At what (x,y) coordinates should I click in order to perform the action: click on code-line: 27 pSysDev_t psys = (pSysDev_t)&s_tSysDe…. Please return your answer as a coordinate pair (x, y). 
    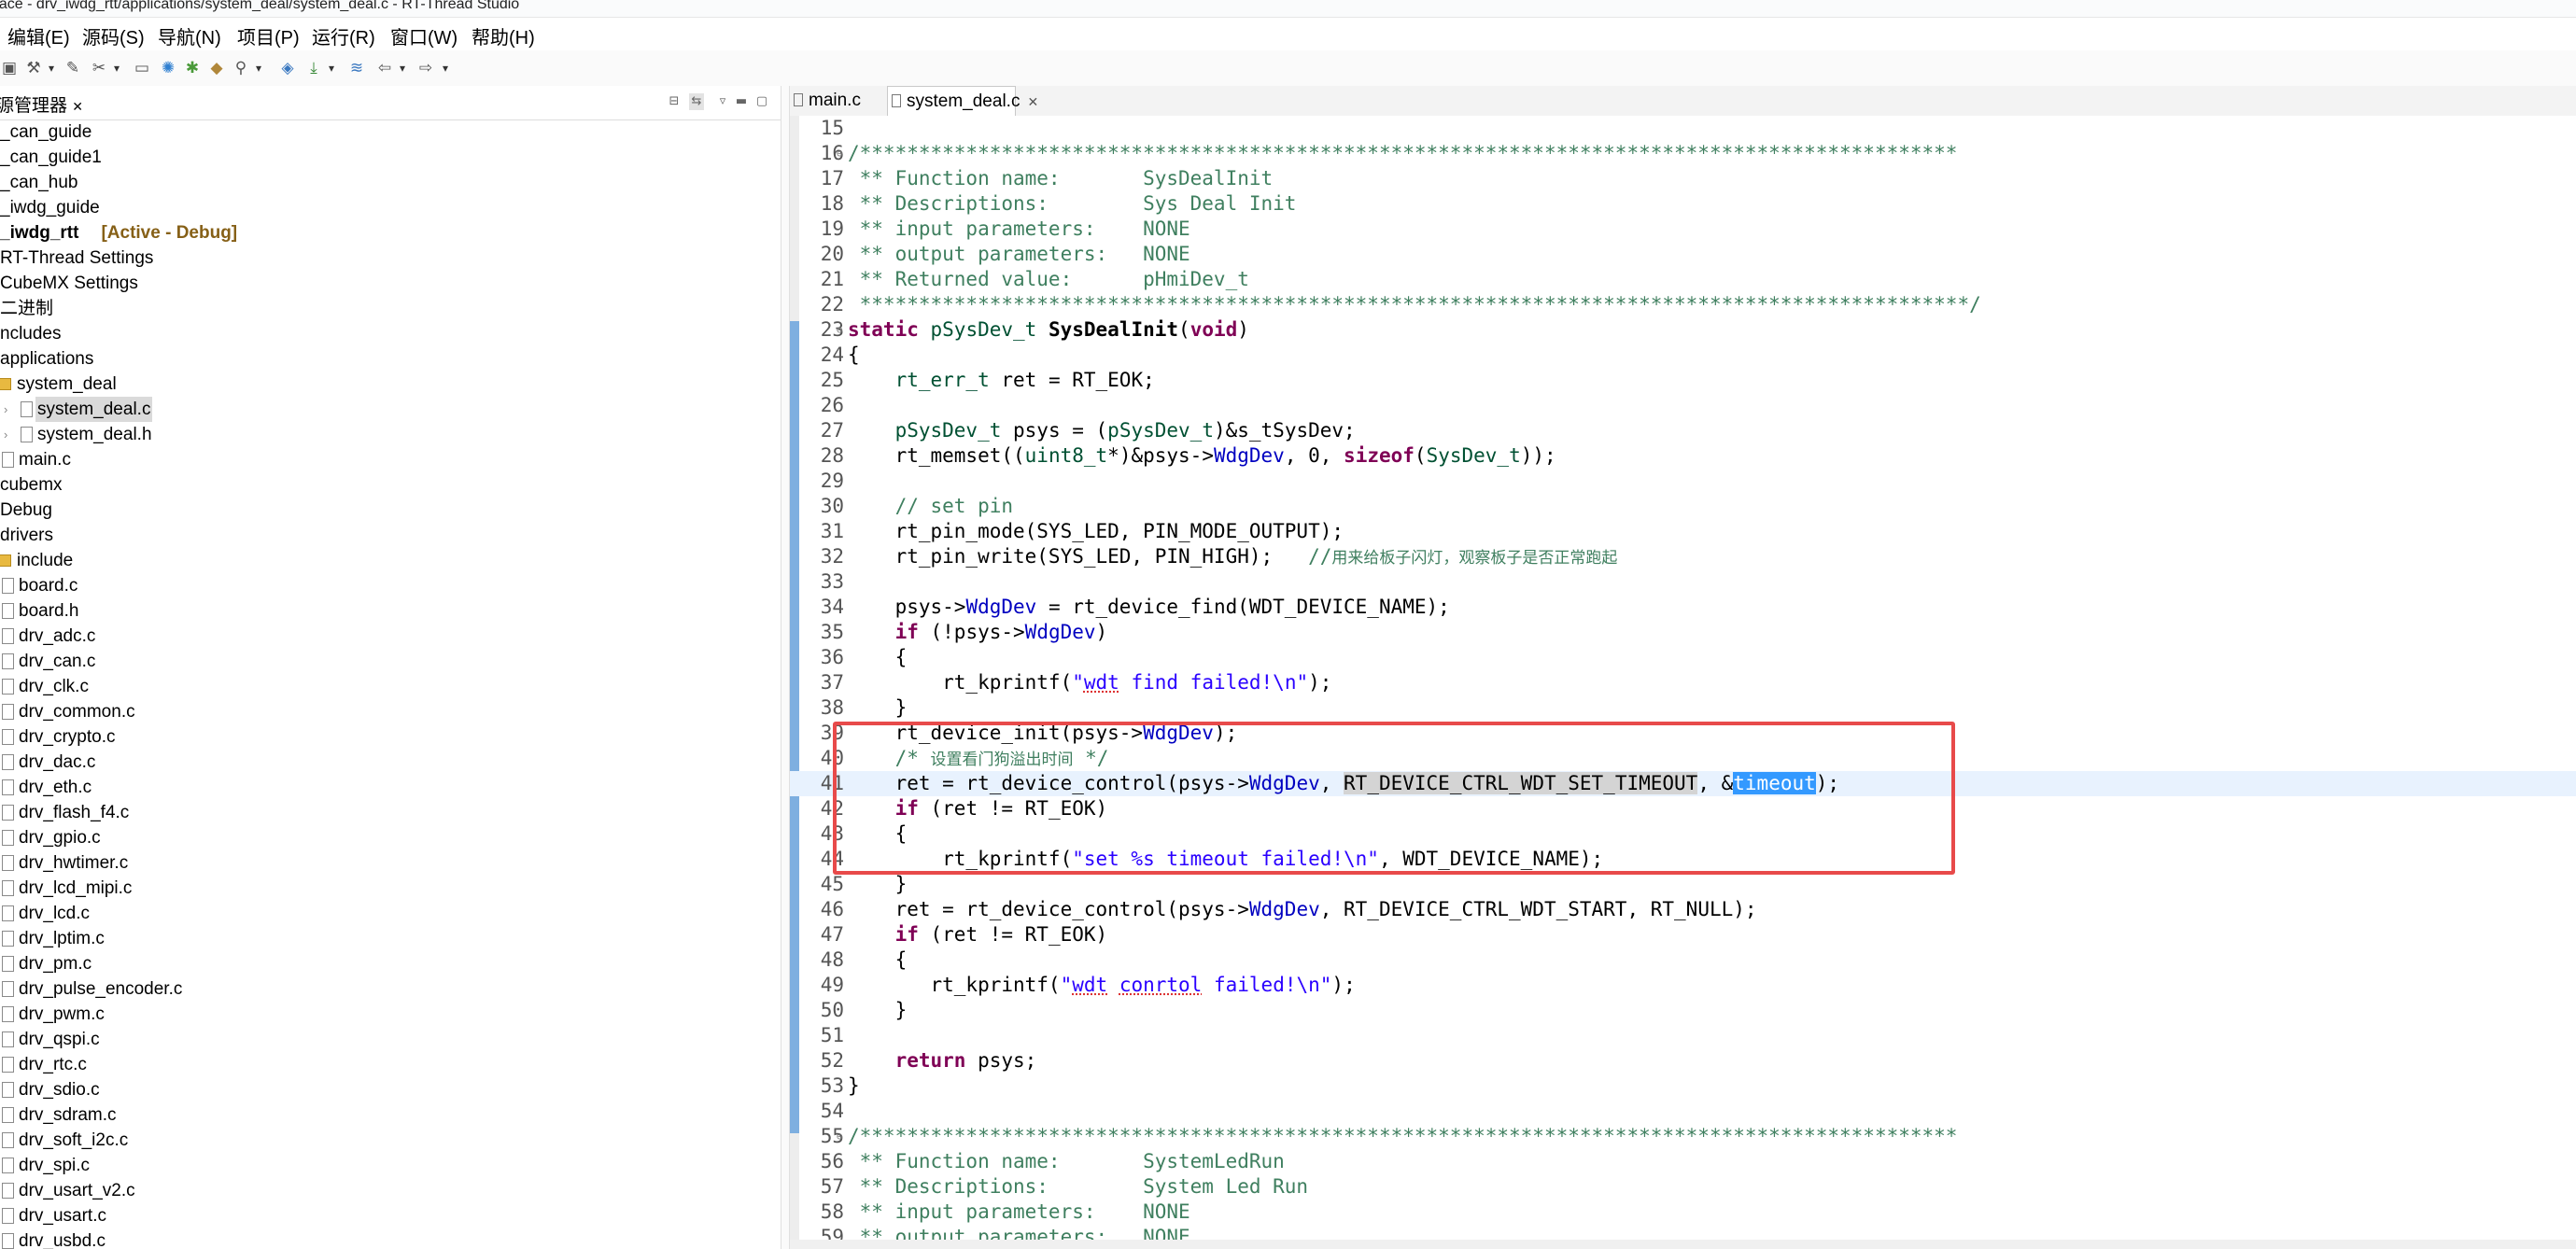
    Looking at the image, I should click on (1683, 430).